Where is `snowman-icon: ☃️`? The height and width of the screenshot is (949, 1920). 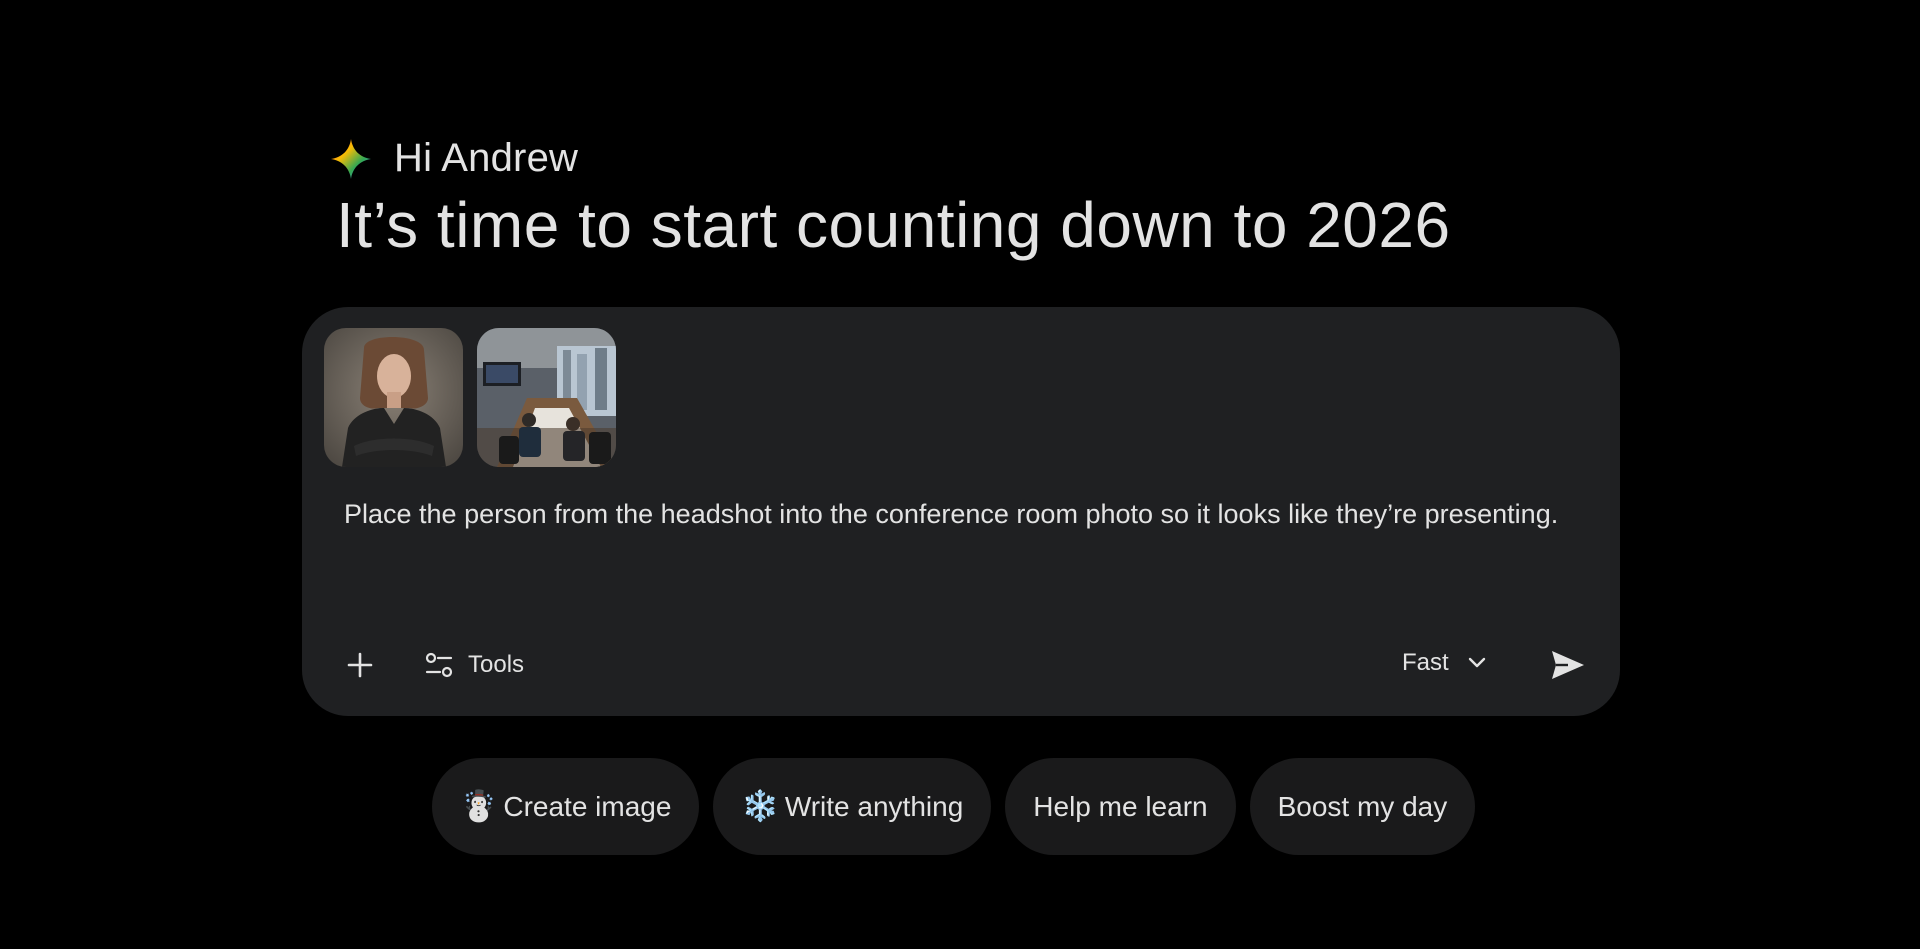 snowman-icon: ☃️ is located at coordinates (479, 806).